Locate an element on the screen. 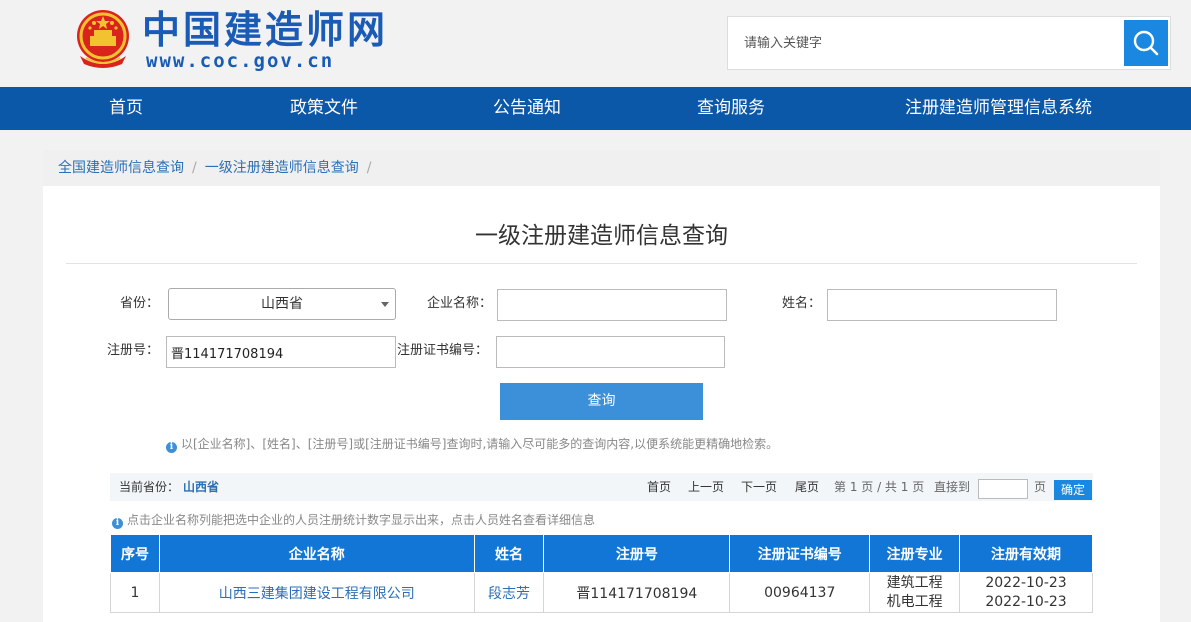 This screenshot has width=1191, height=622. name-label: 姓名： is located at coordinates (802, 303).